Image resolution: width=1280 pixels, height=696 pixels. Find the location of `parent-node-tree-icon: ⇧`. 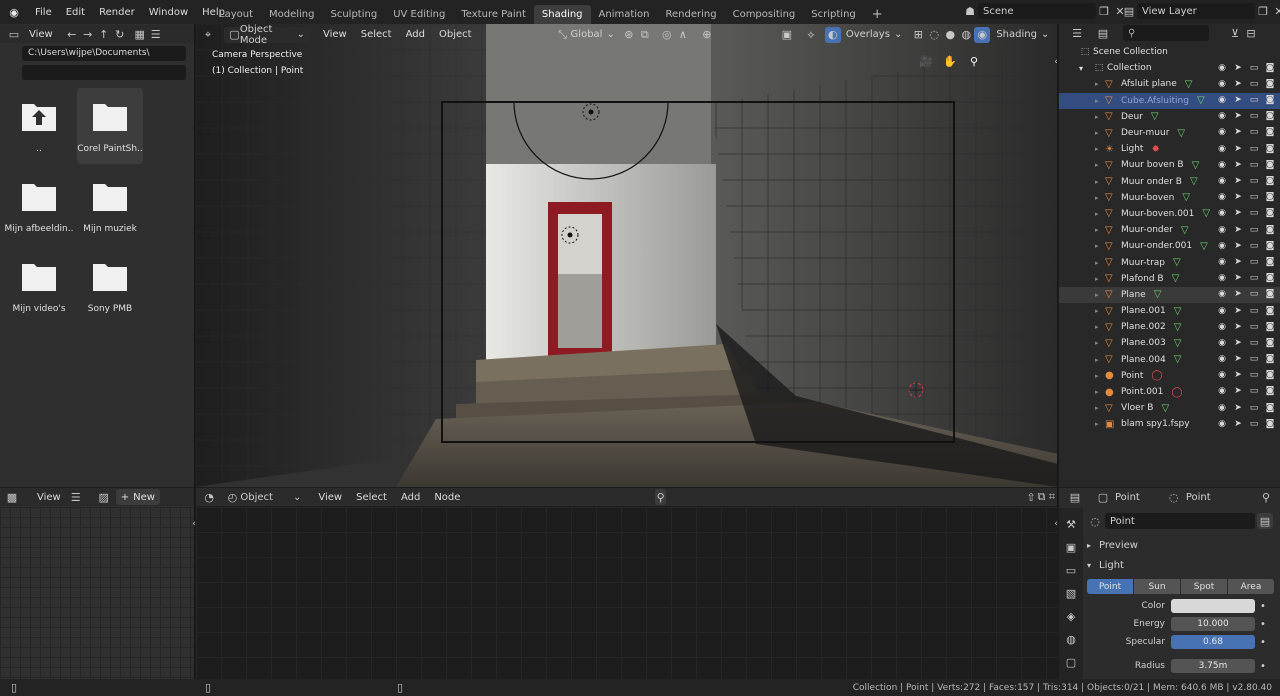

parent-node-tree-icon: ⇧ is located at coordinates (1031, 497).